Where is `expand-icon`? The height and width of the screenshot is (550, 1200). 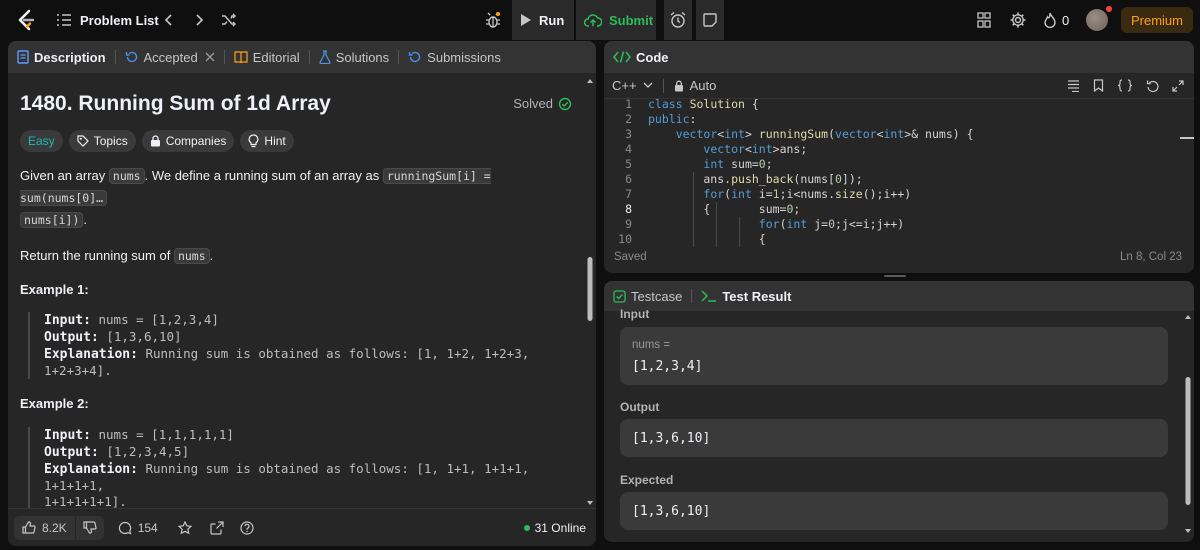
expand-icon is located at coordinates (1178, 85).